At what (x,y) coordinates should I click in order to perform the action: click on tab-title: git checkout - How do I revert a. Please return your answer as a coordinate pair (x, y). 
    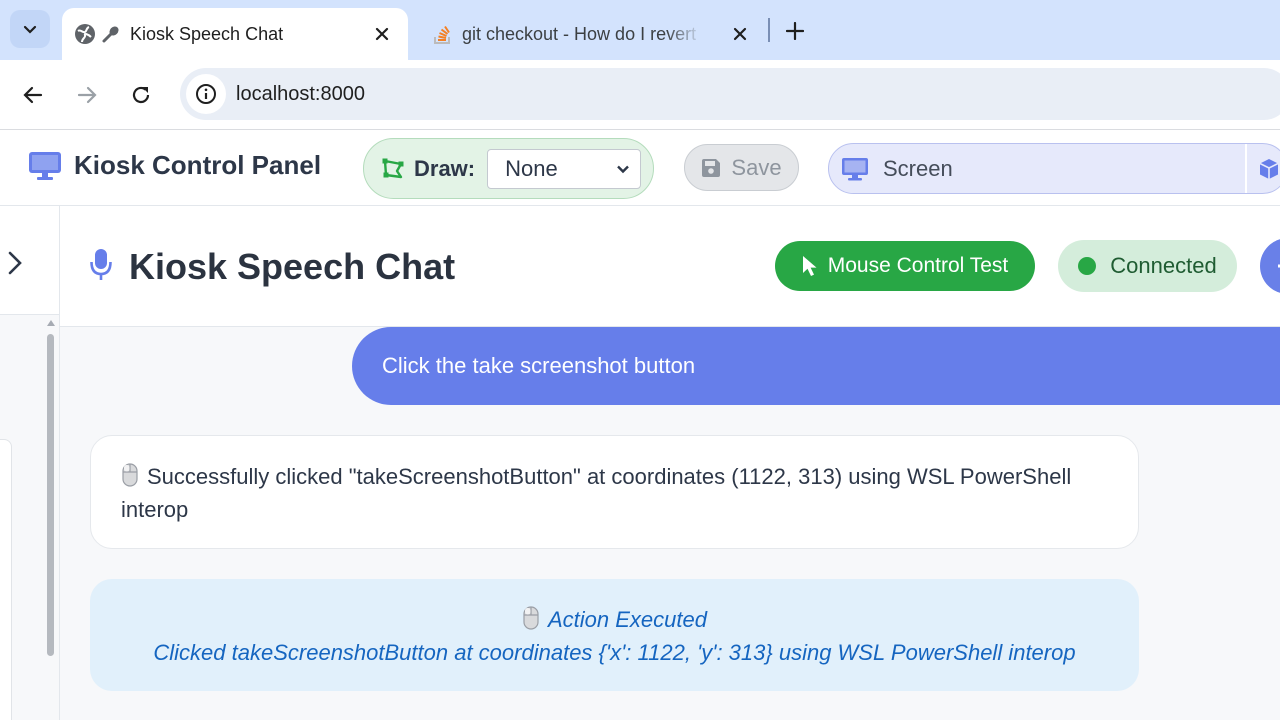
    Looking at the image, I should click on (582, 33).